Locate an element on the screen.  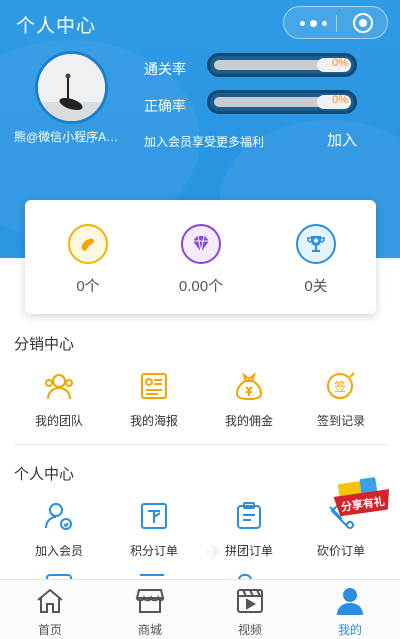
svg-text: 签 is located at coordinates (340, 386).